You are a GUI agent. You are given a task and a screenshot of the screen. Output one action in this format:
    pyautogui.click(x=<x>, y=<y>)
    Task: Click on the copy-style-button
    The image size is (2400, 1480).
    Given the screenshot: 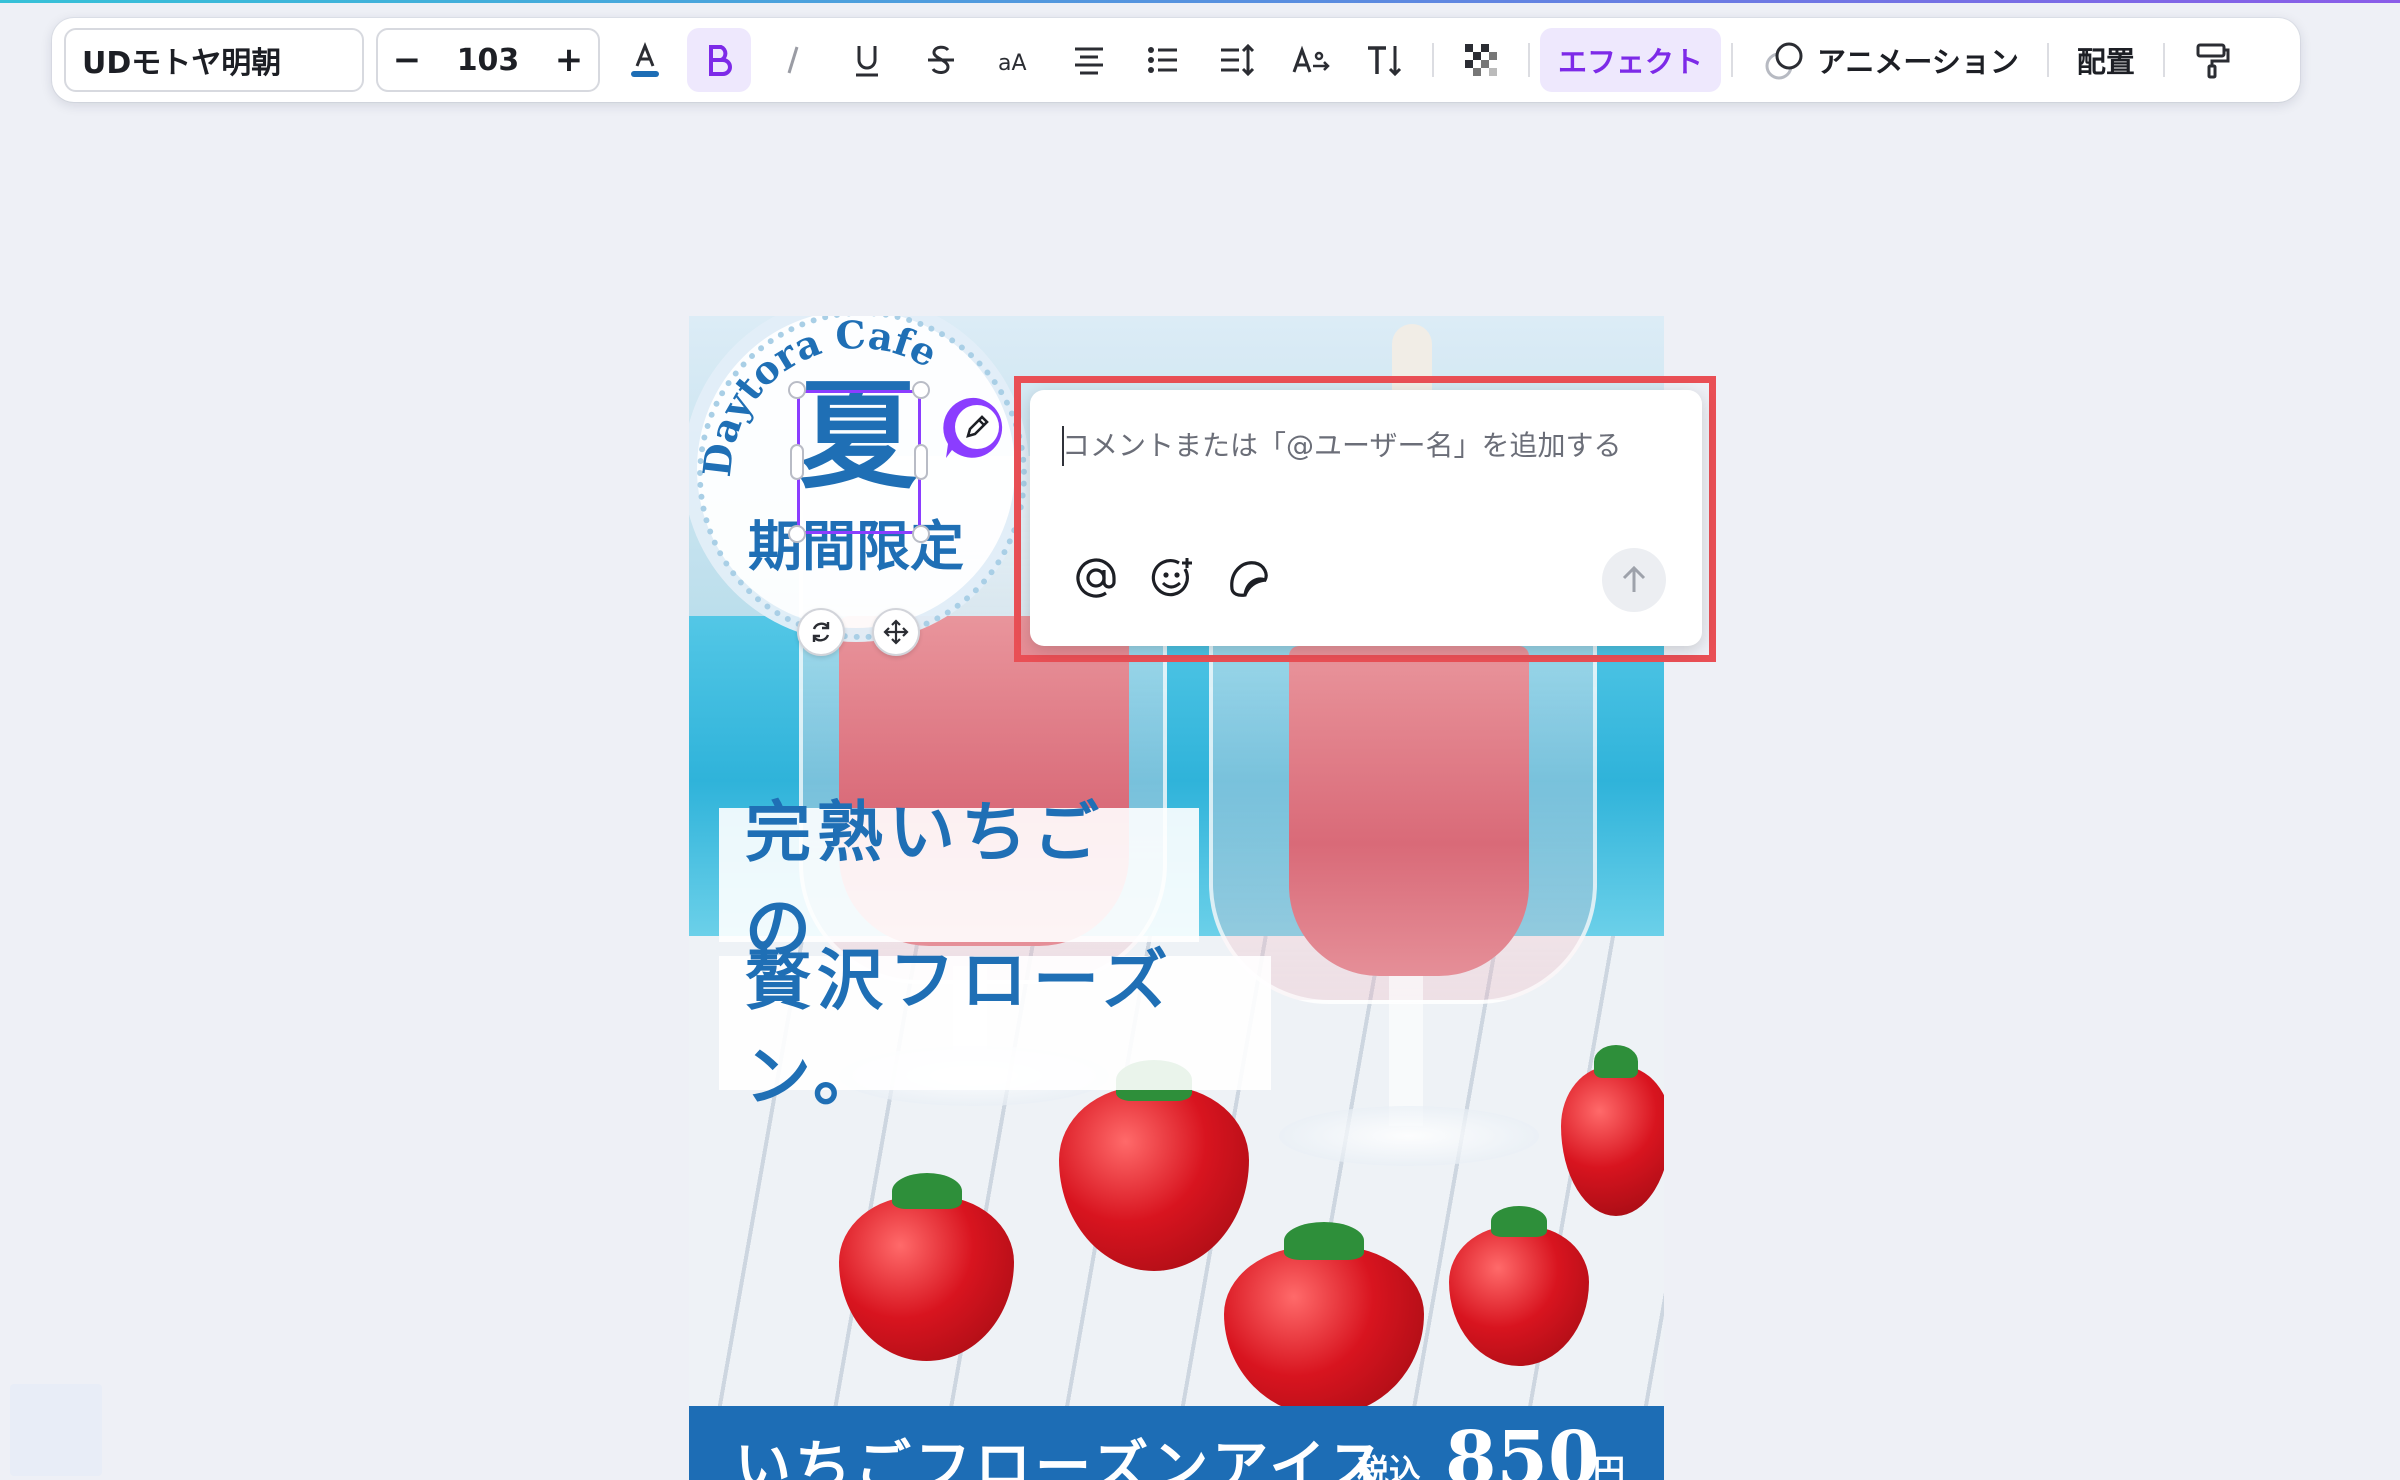 What is the action you would take?
    pyautogui.click(x=2212, y=60)
    